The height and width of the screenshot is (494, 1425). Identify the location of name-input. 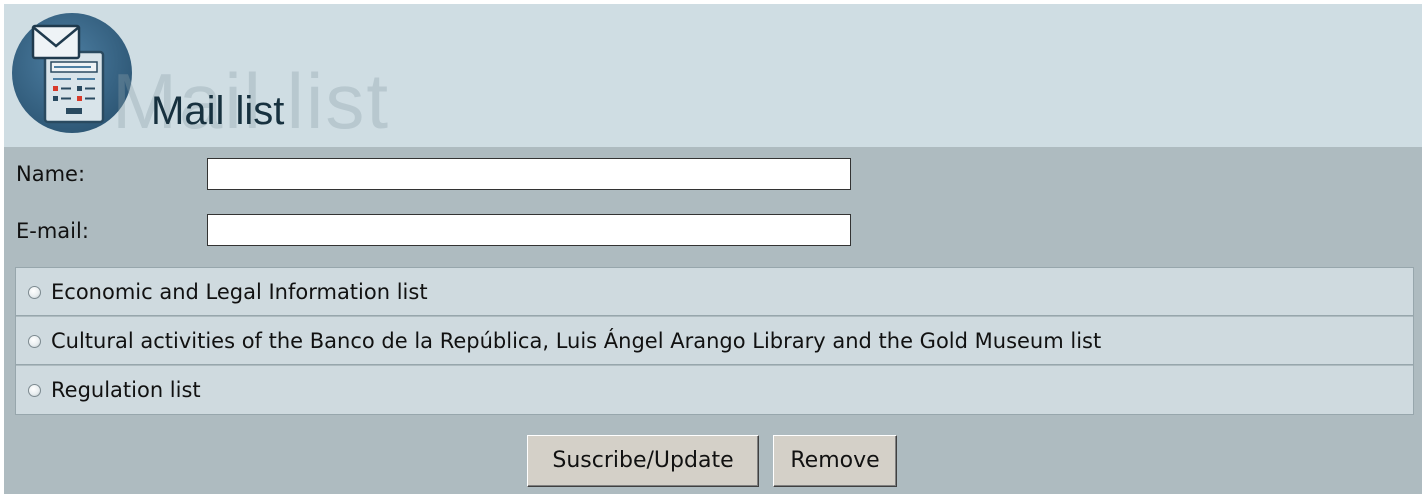
(529, 174).